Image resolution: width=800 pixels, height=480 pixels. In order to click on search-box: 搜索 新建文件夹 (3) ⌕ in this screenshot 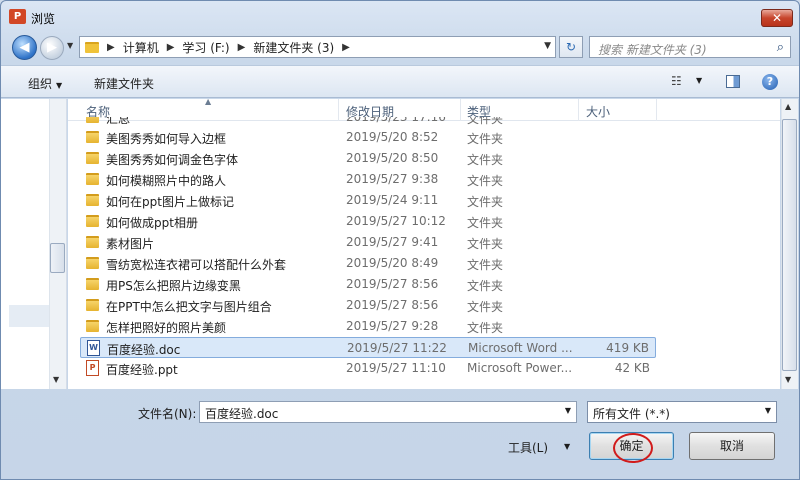, I will do `click(690, 47)`.